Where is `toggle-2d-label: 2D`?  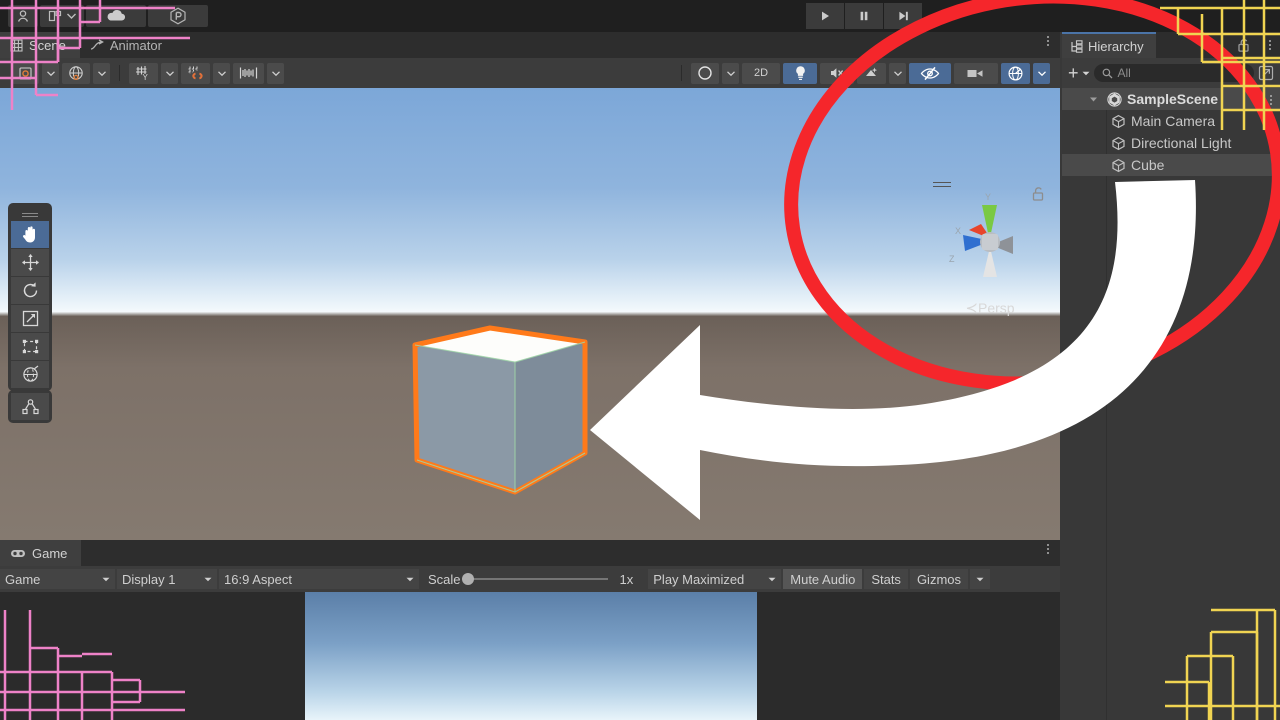
toggle-2d-label: 2D is located at coordinates (761, 73).